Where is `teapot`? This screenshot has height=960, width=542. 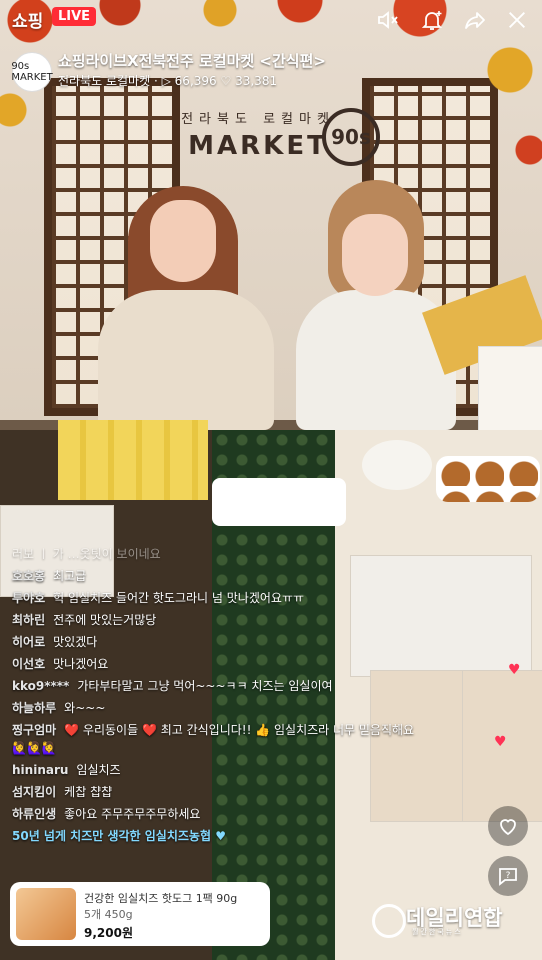
teapot is located at coordinates (397, 465).